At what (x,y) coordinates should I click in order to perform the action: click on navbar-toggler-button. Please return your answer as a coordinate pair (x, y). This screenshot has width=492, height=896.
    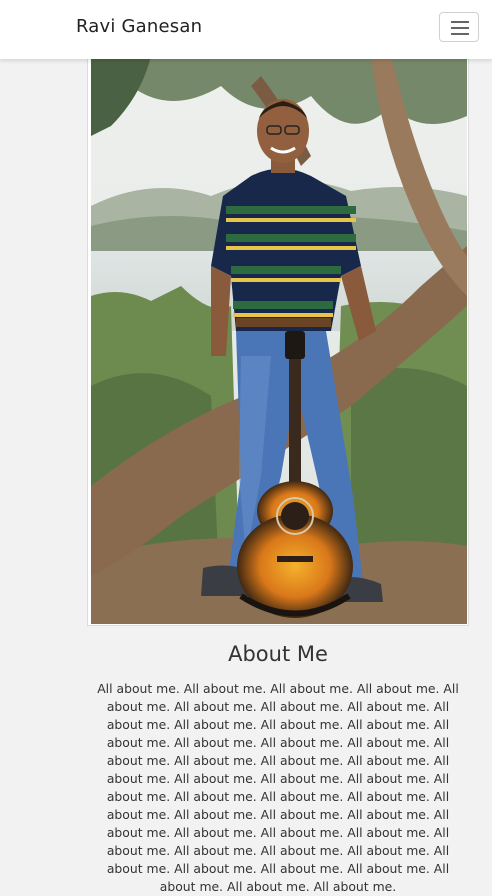
    Looking at the image, I should click on (459, 27).